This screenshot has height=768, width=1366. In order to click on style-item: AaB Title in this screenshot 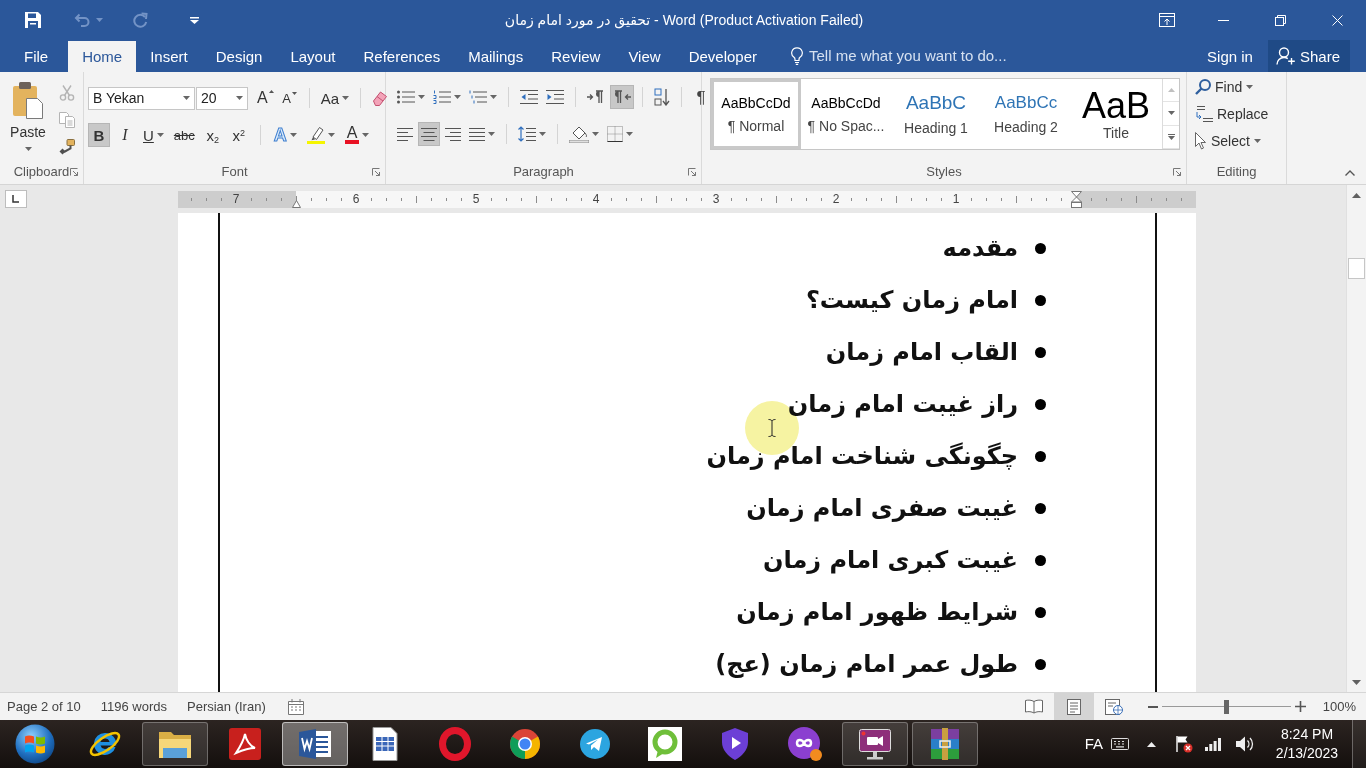, I will do `click(1116, 114)`.